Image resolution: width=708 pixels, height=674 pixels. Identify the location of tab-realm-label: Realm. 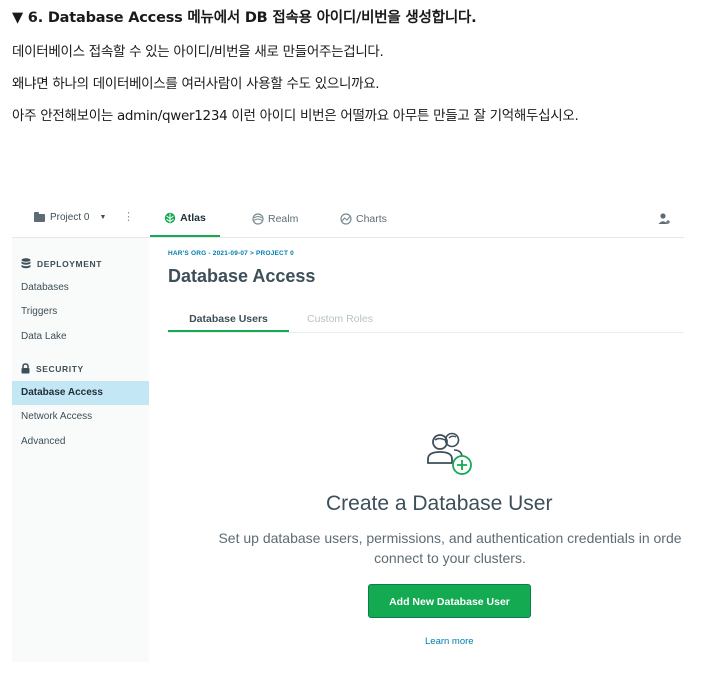
(283, 218).